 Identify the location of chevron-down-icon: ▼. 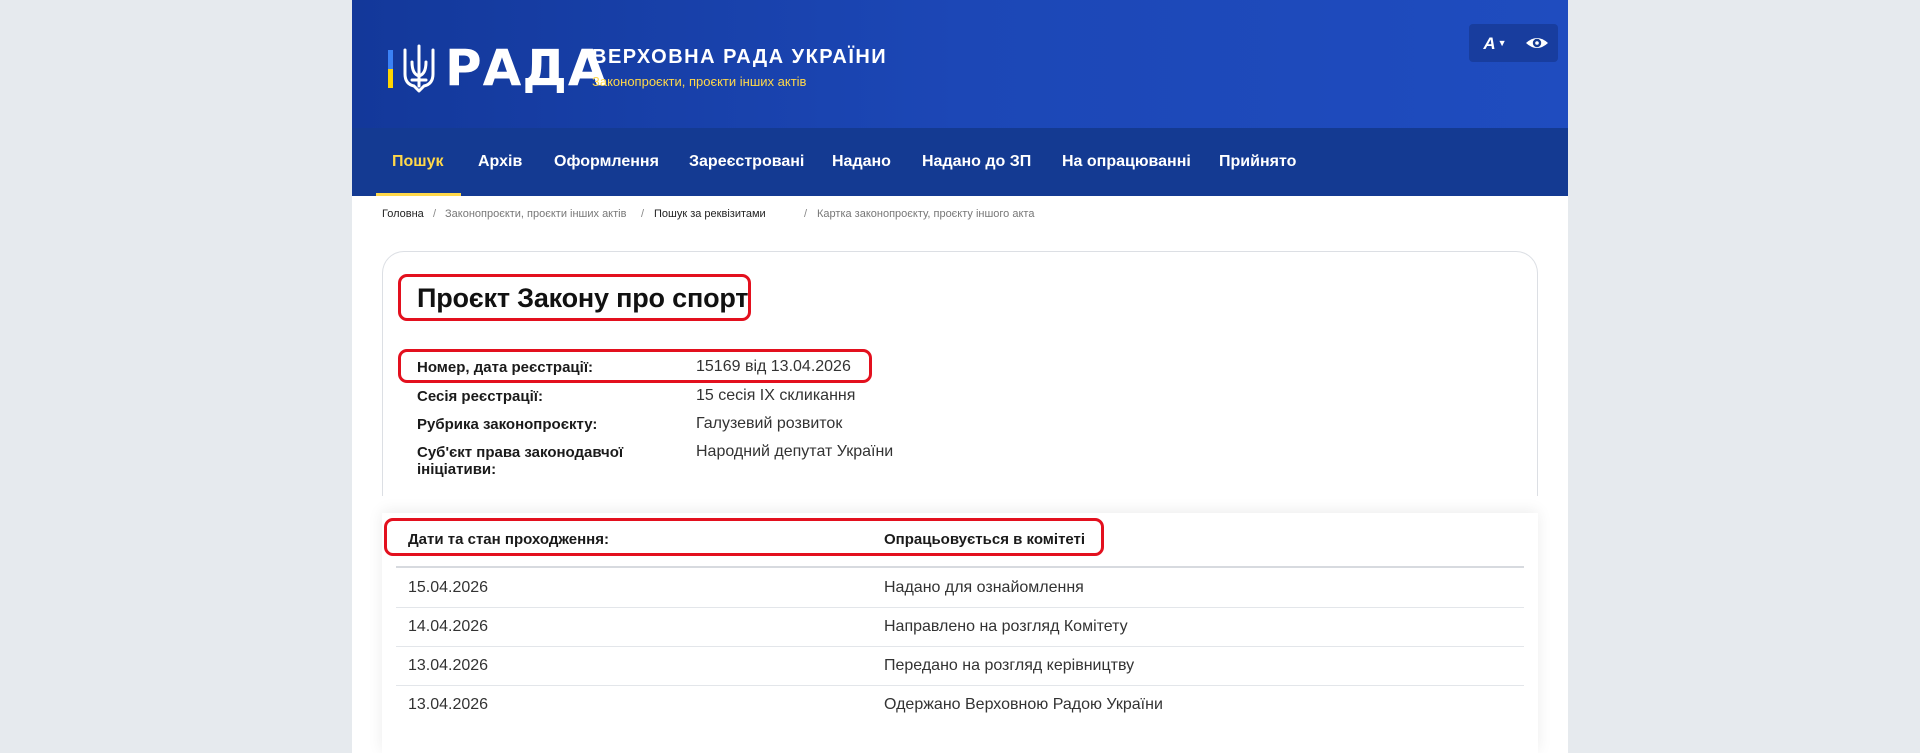
(1502, 43).